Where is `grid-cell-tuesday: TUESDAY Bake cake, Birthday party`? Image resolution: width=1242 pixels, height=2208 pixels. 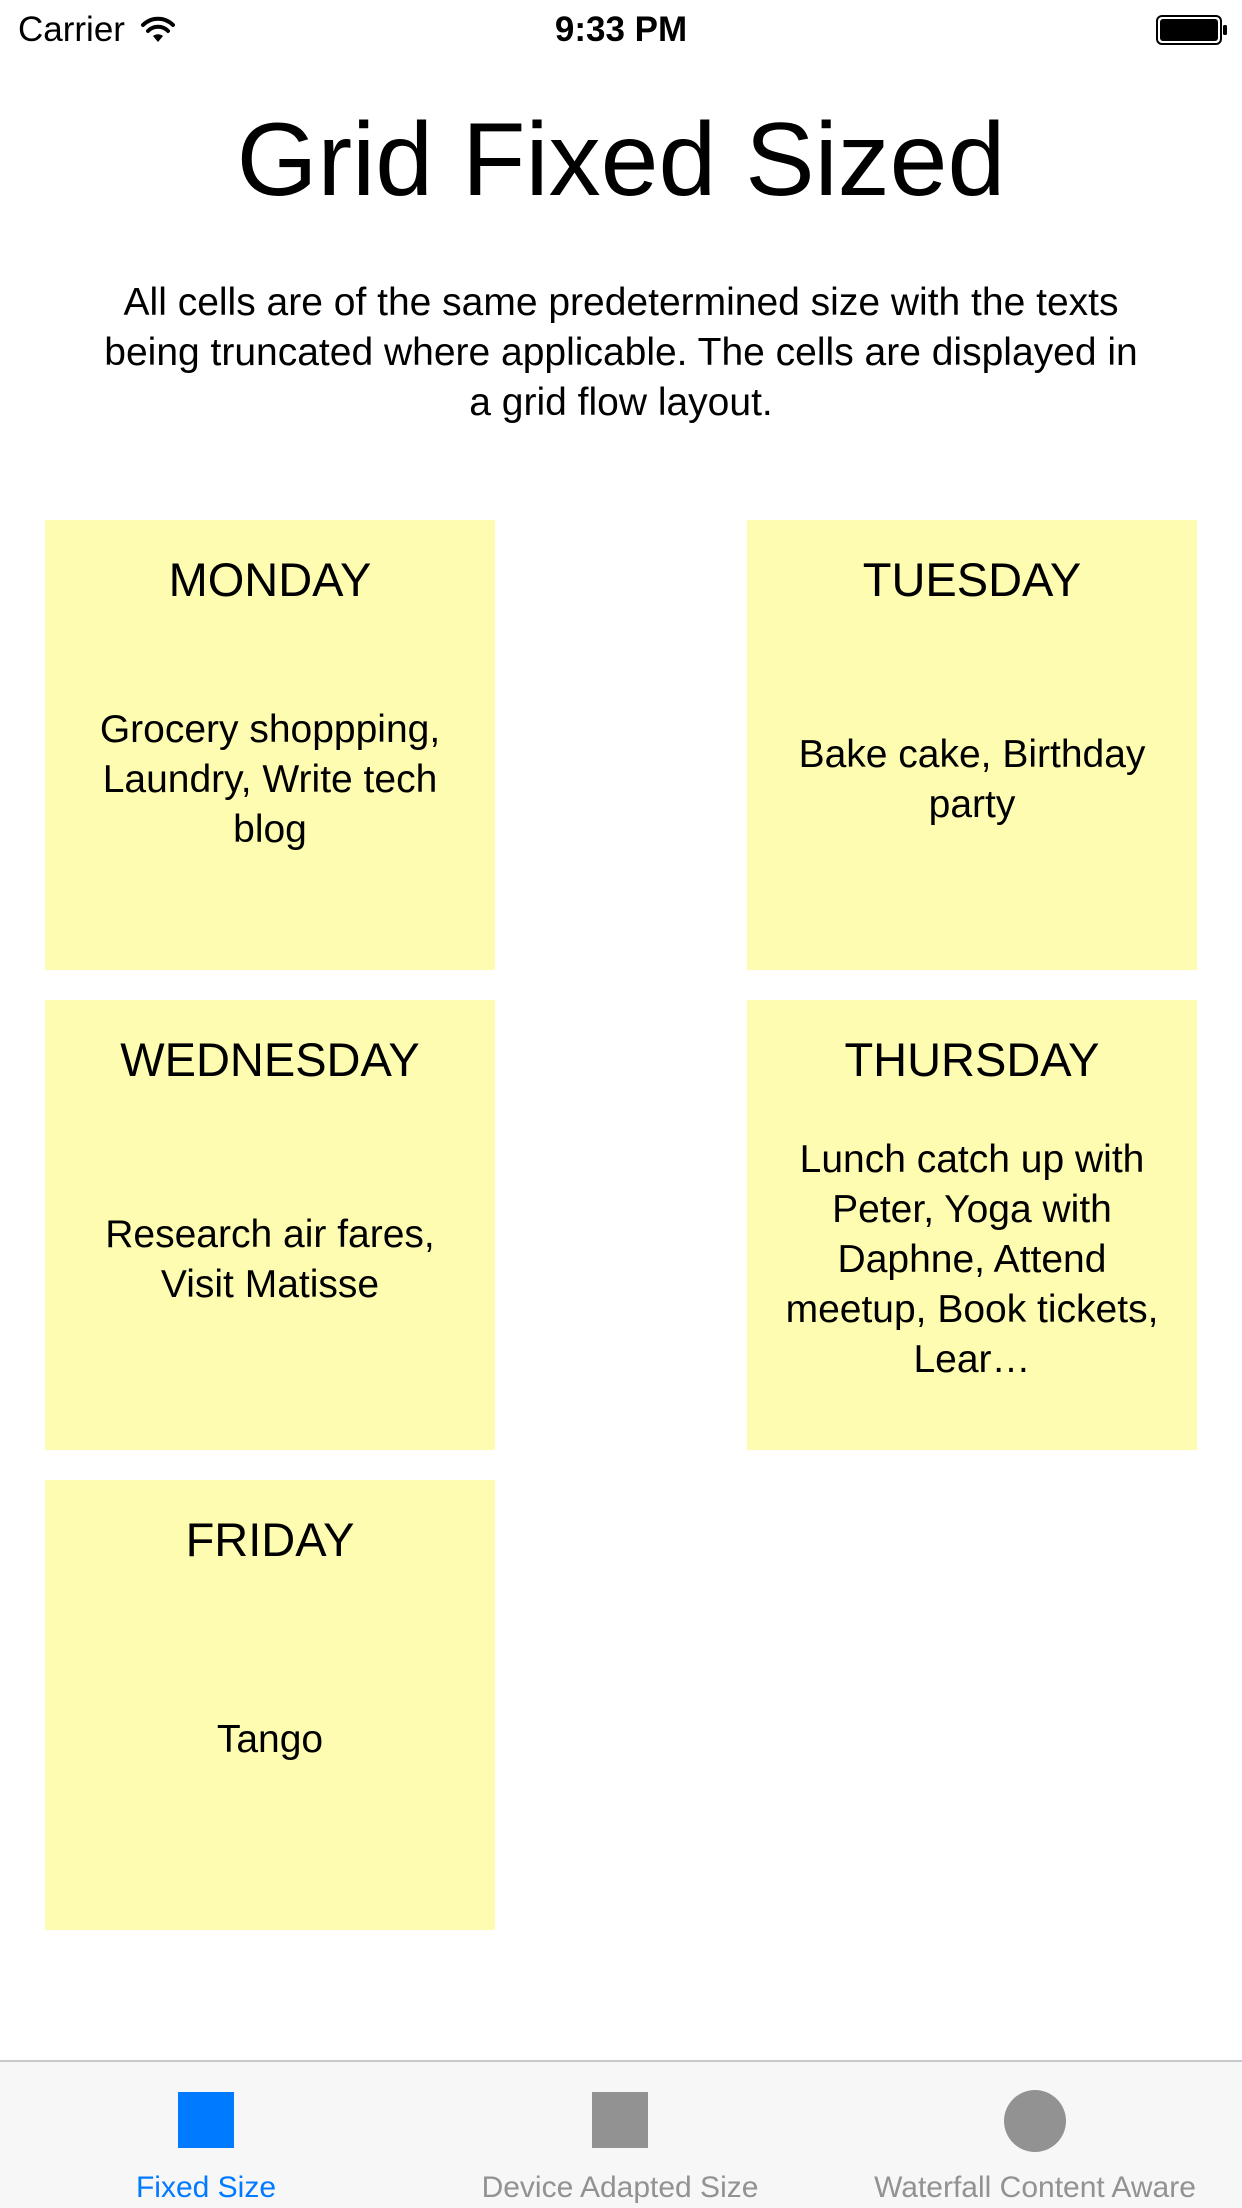
grid-cell-tuesday: TUESDAY Bake cake, Birthday party is located at coordinates (972, 745).